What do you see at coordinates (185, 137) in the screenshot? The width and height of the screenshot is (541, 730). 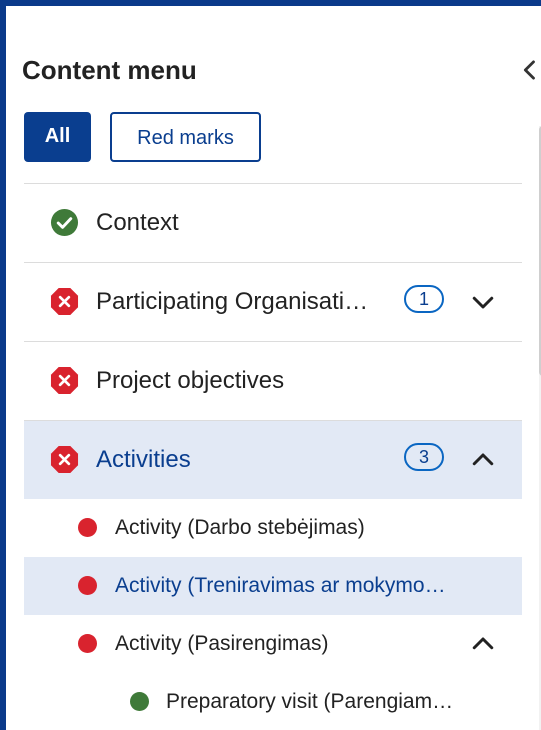 I see `filter-red-marks-button: Red marks` at bounding box center [185, 137].